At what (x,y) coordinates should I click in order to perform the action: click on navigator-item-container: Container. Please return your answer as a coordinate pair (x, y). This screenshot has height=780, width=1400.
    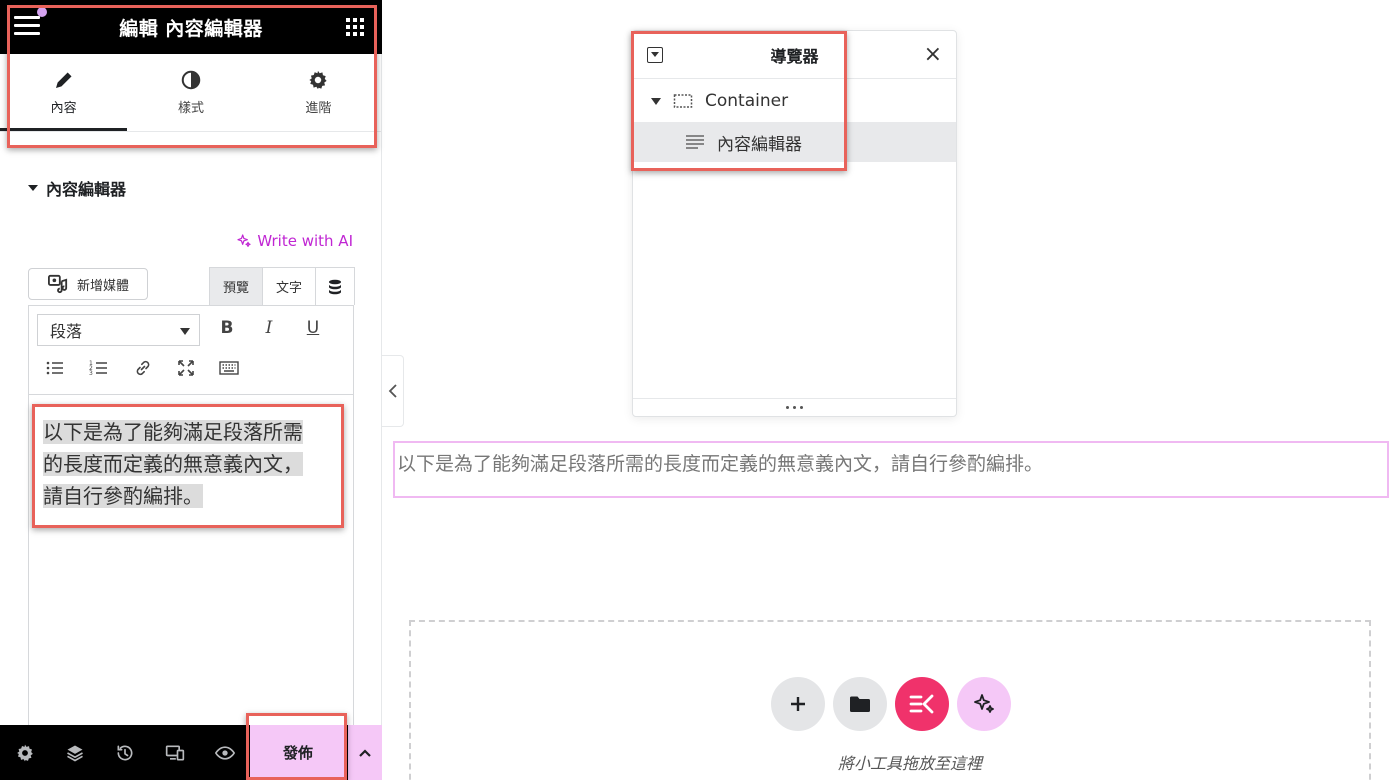
    Looking at the image, I should click on (794, 101).